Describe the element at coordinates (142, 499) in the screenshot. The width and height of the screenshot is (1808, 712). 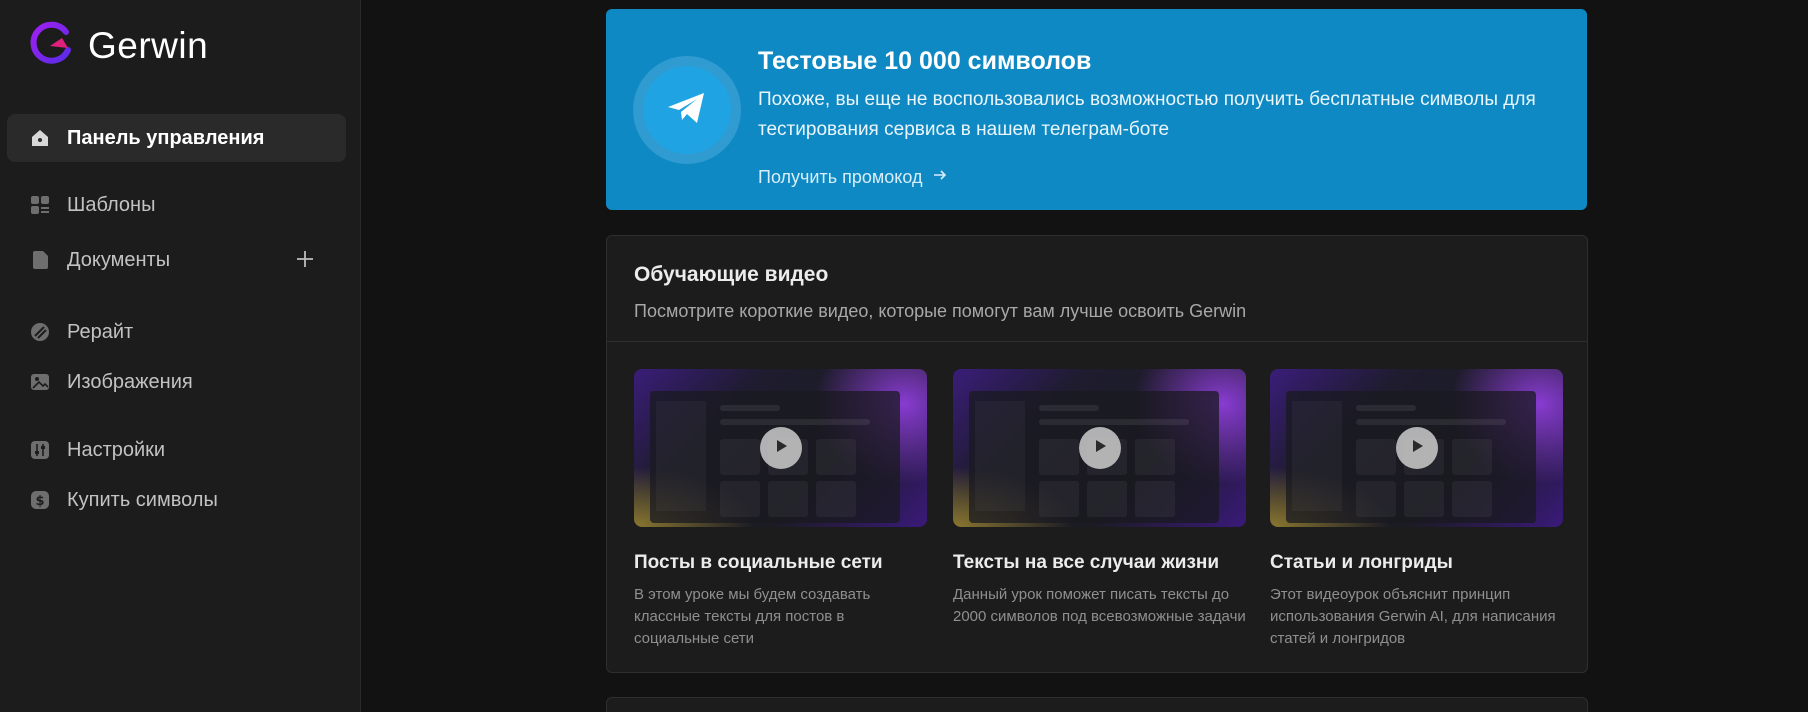
I see `sidebar-item-label: Купить символы` at that location.